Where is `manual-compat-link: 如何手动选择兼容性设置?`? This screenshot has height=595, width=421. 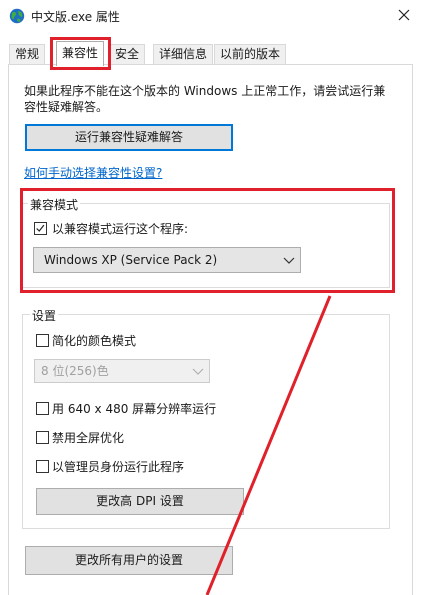 manual-compat-link: 如何手动选择兼容性设置? is located at coordinates (93, 172).